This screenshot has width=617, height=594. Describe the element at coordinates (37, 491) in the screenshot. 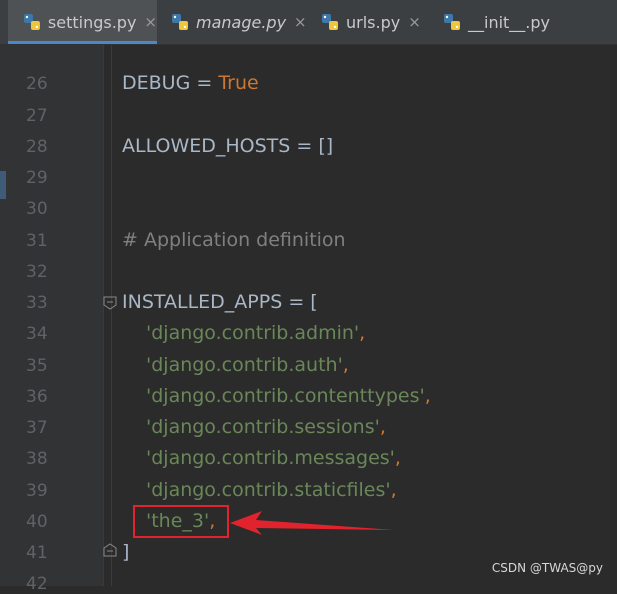

I see `line-number: 39` at that location.